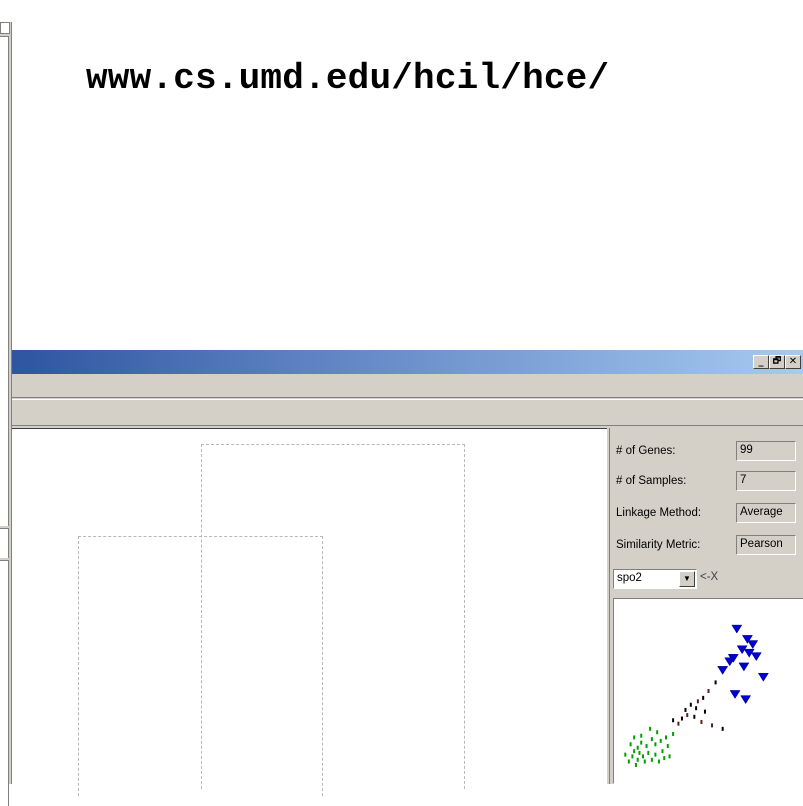 The image size is (803, 806). I want to click on samples-value: 7, so click(766, 481).